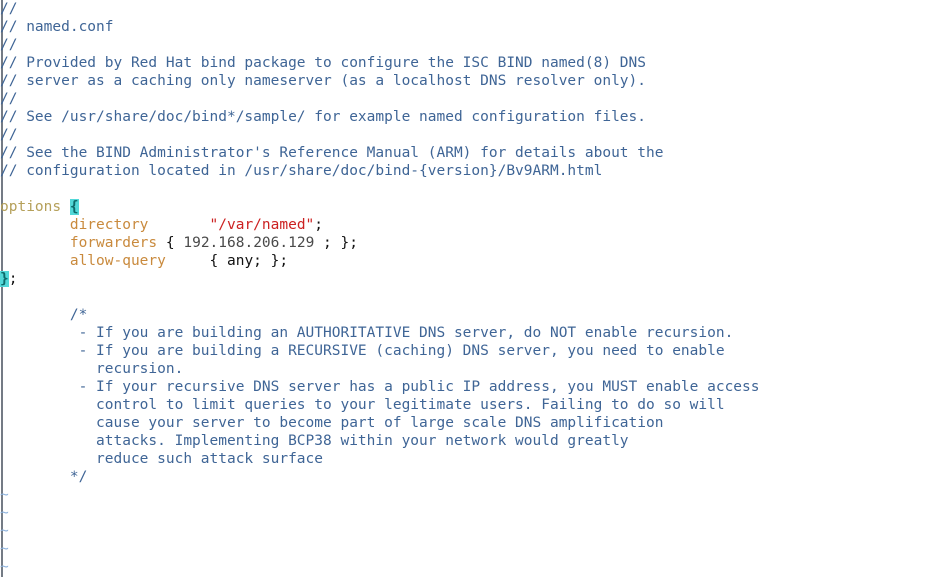 This screenshot has width=928, height=577. I want to click on code-line: options {, so click(464, 207).